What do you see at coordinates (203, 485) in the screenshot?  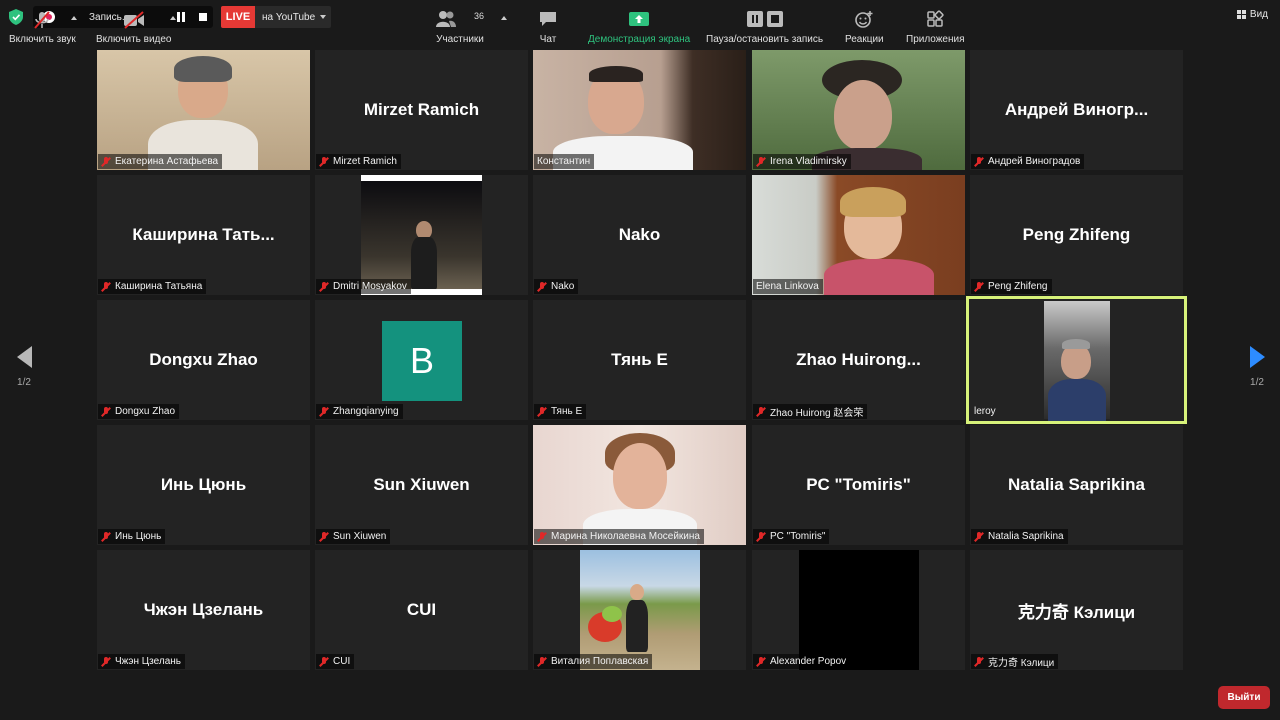 I see `participant-tile: Инь Цюнь Инь Цюнь` at bounding box center [203, 485].